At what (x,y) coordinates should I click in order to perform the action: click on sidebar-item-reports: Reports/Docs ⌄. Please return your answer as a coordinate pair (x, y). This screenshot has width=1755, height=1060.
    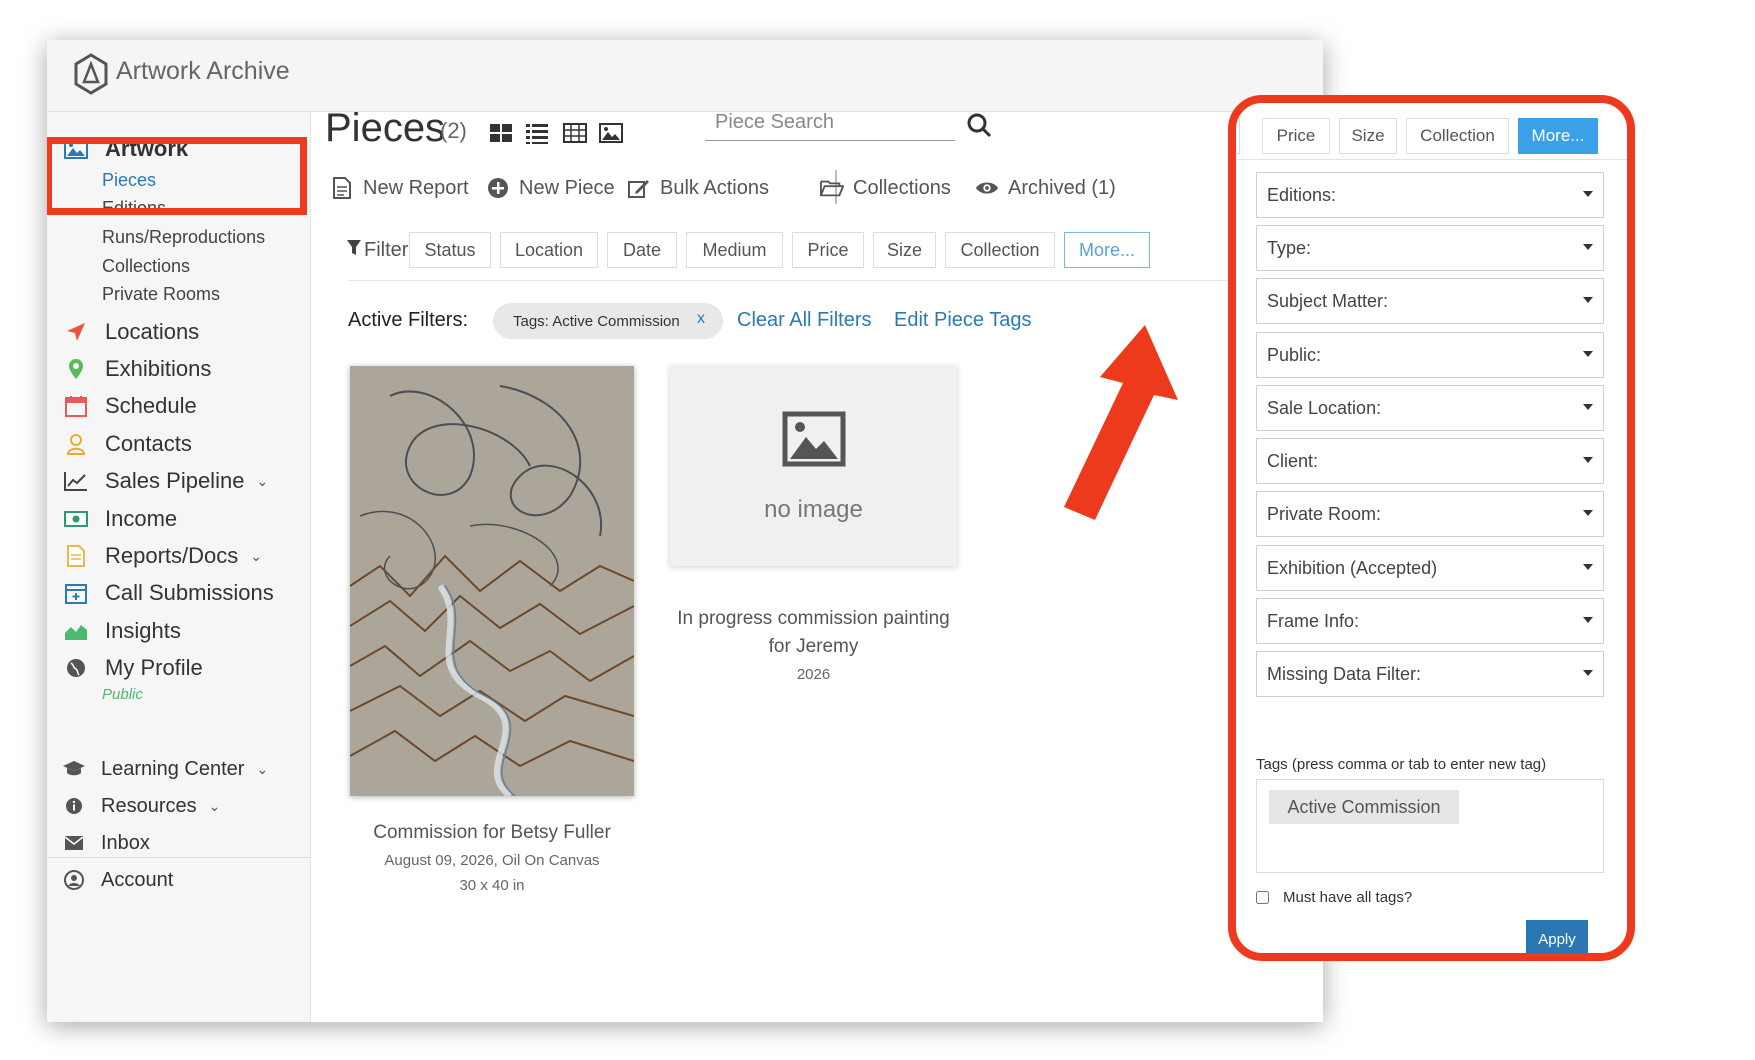
    Looking at the image, I should click on (179, 556).